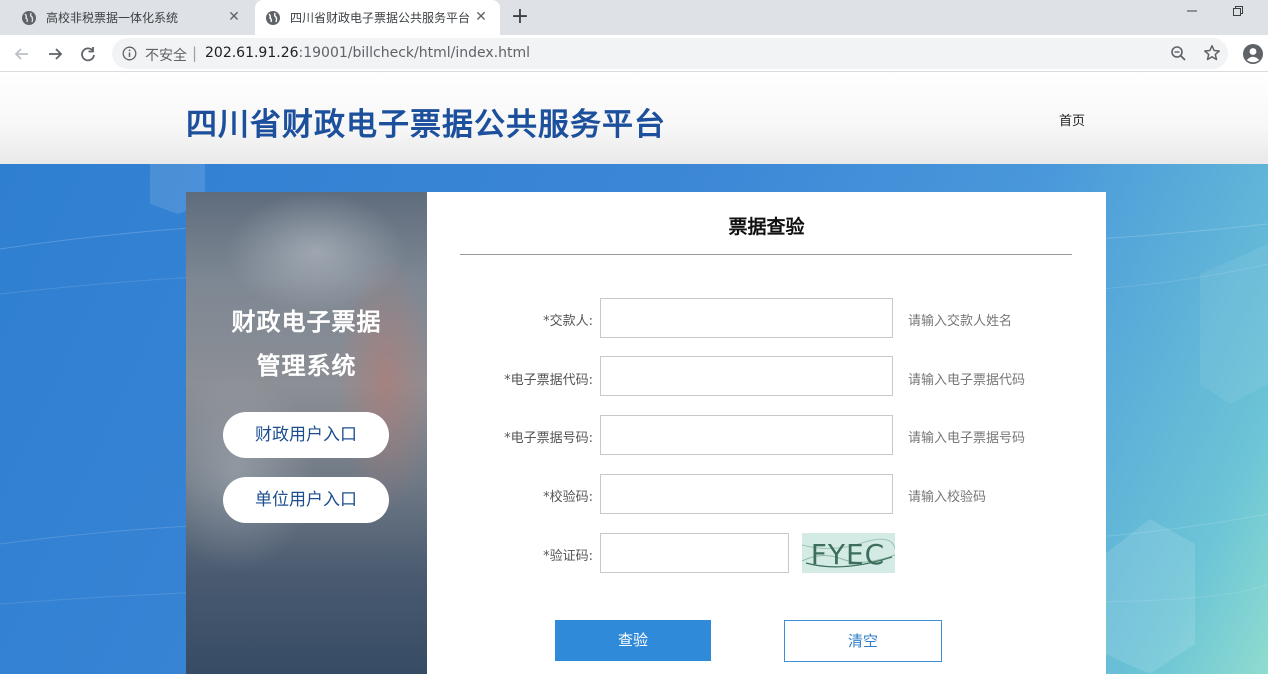 The image size is (1268, 674). I want to click on bill-code-label: *电子票据代码:, so click(548, 380).